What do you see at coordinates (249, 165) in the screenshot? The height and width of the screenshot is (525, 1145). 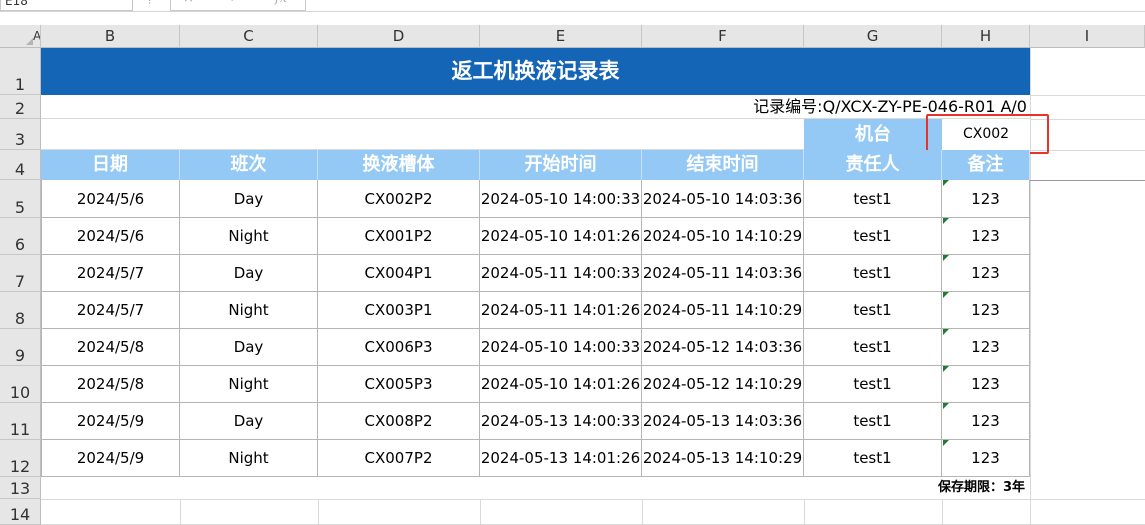 I see `column-title-shift: 班次` at bounding box center [249, 165].